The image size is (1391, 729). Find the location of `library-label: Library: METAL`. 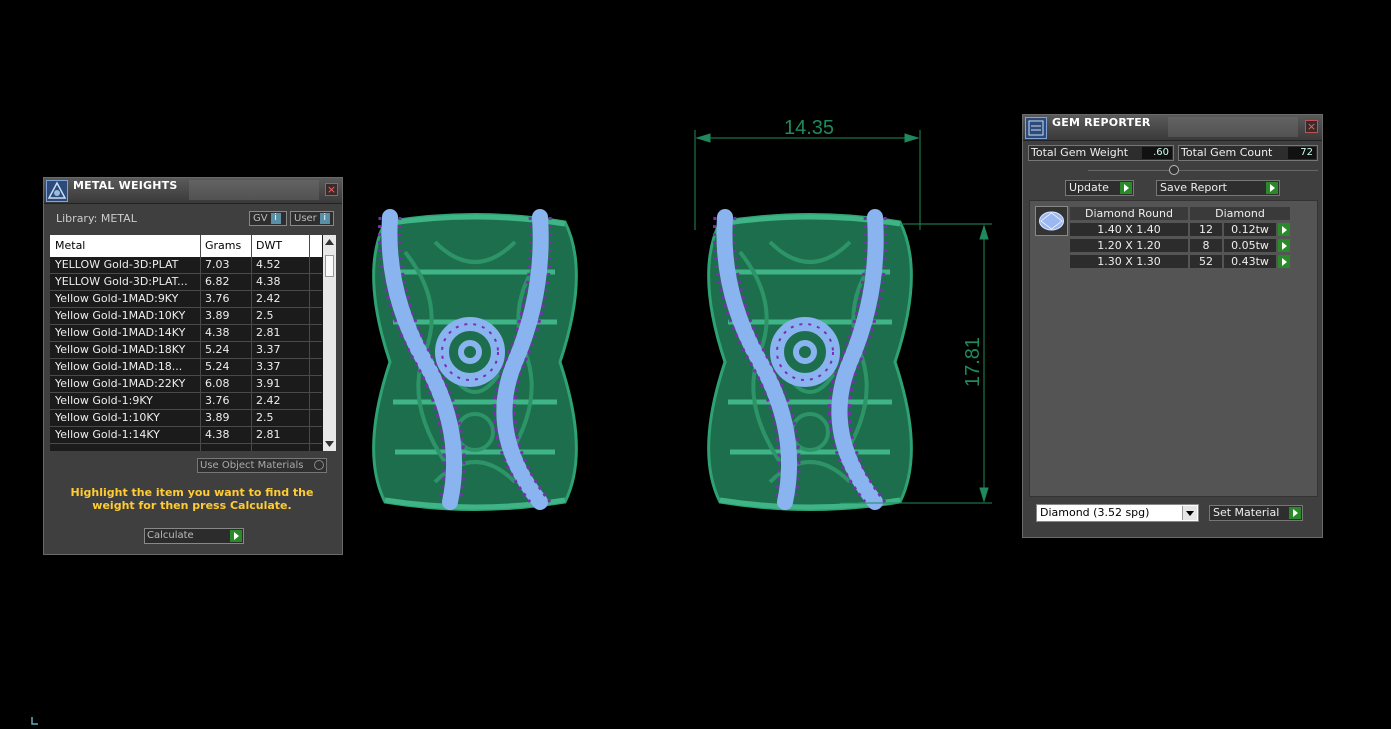

library-label: Library: METAL is located at coordinates (96, 218).